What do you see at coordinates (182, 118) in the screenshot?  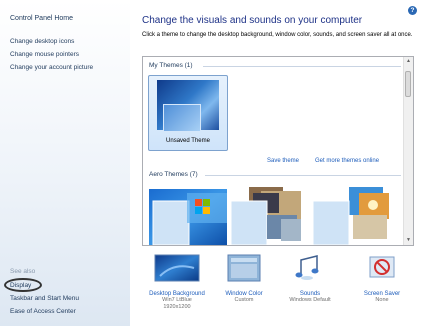 I see `window-preview-icon` at bounding box center [182, 118].